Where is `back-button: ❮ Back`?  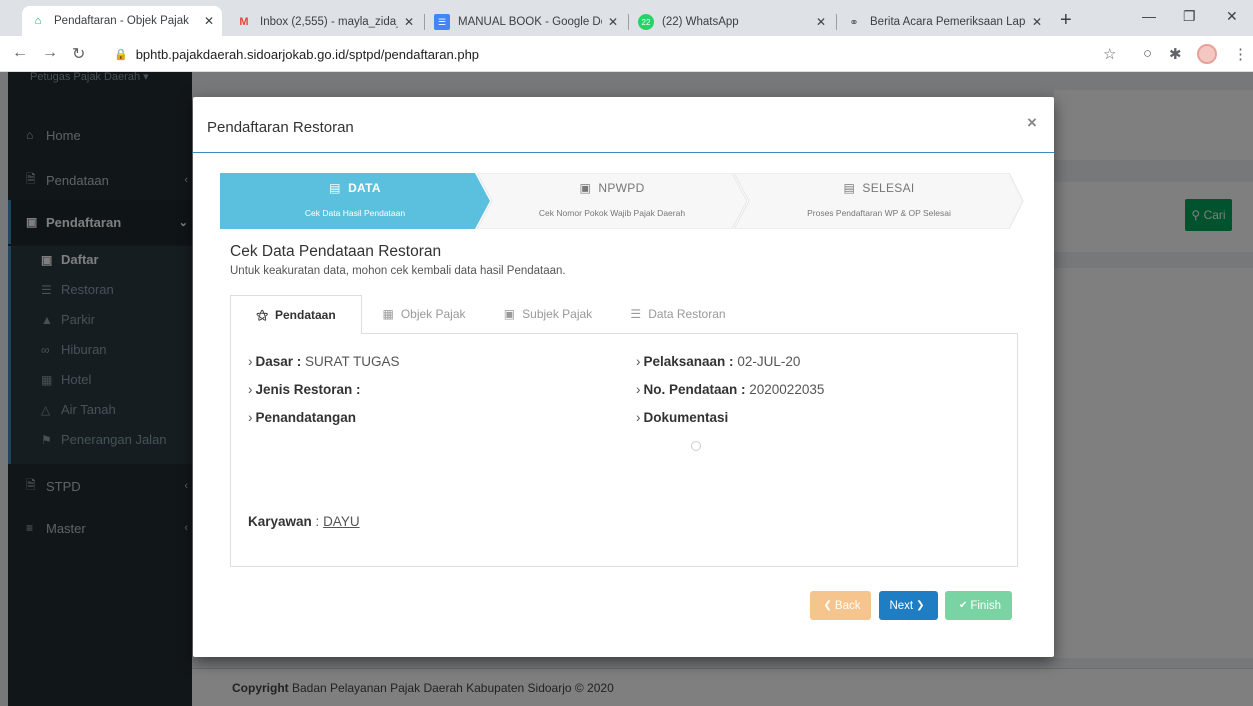 back-button: ❮ Back is located at coordinates (840, 605).